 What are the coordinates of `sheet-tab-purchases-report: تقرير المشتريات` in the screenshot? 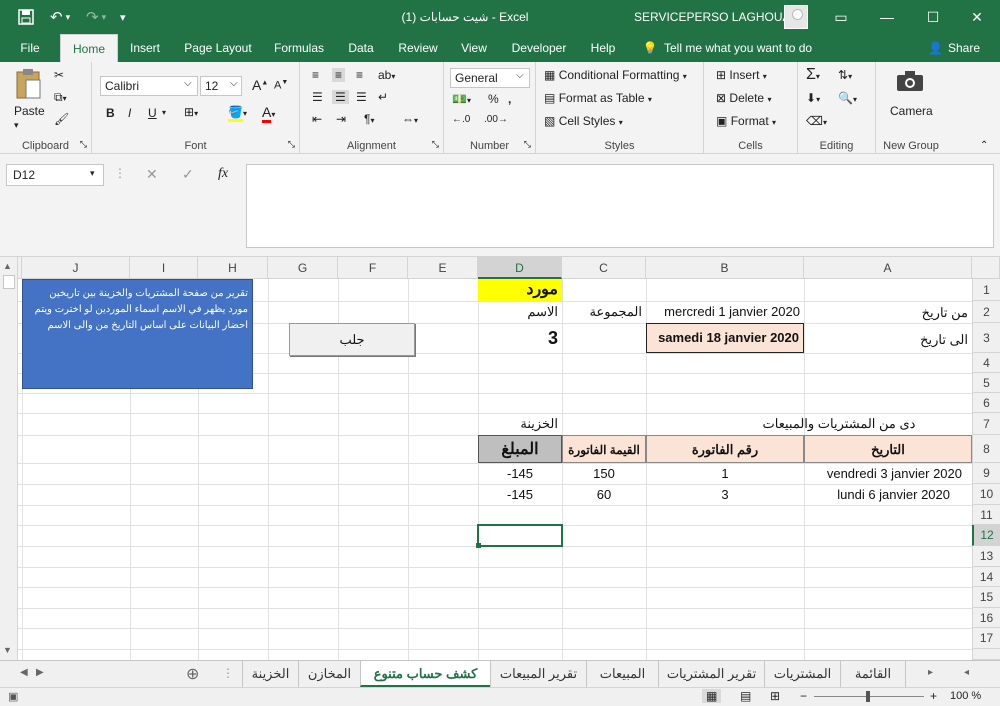 It's located at (711, 674).